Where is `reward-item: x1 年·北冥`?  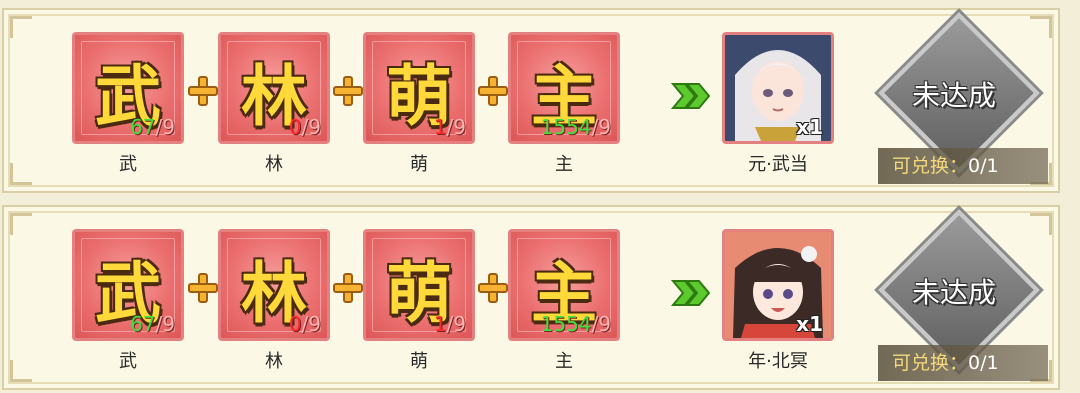
reward-item: x1 年·北冥 is located at coordinates (778, 301).